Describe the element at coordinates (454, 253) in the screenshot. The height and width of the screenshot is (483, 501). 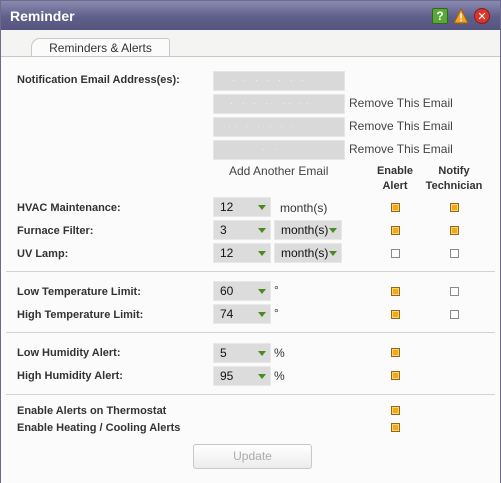
I see `uv-notify-technician-checkbox` at that location.